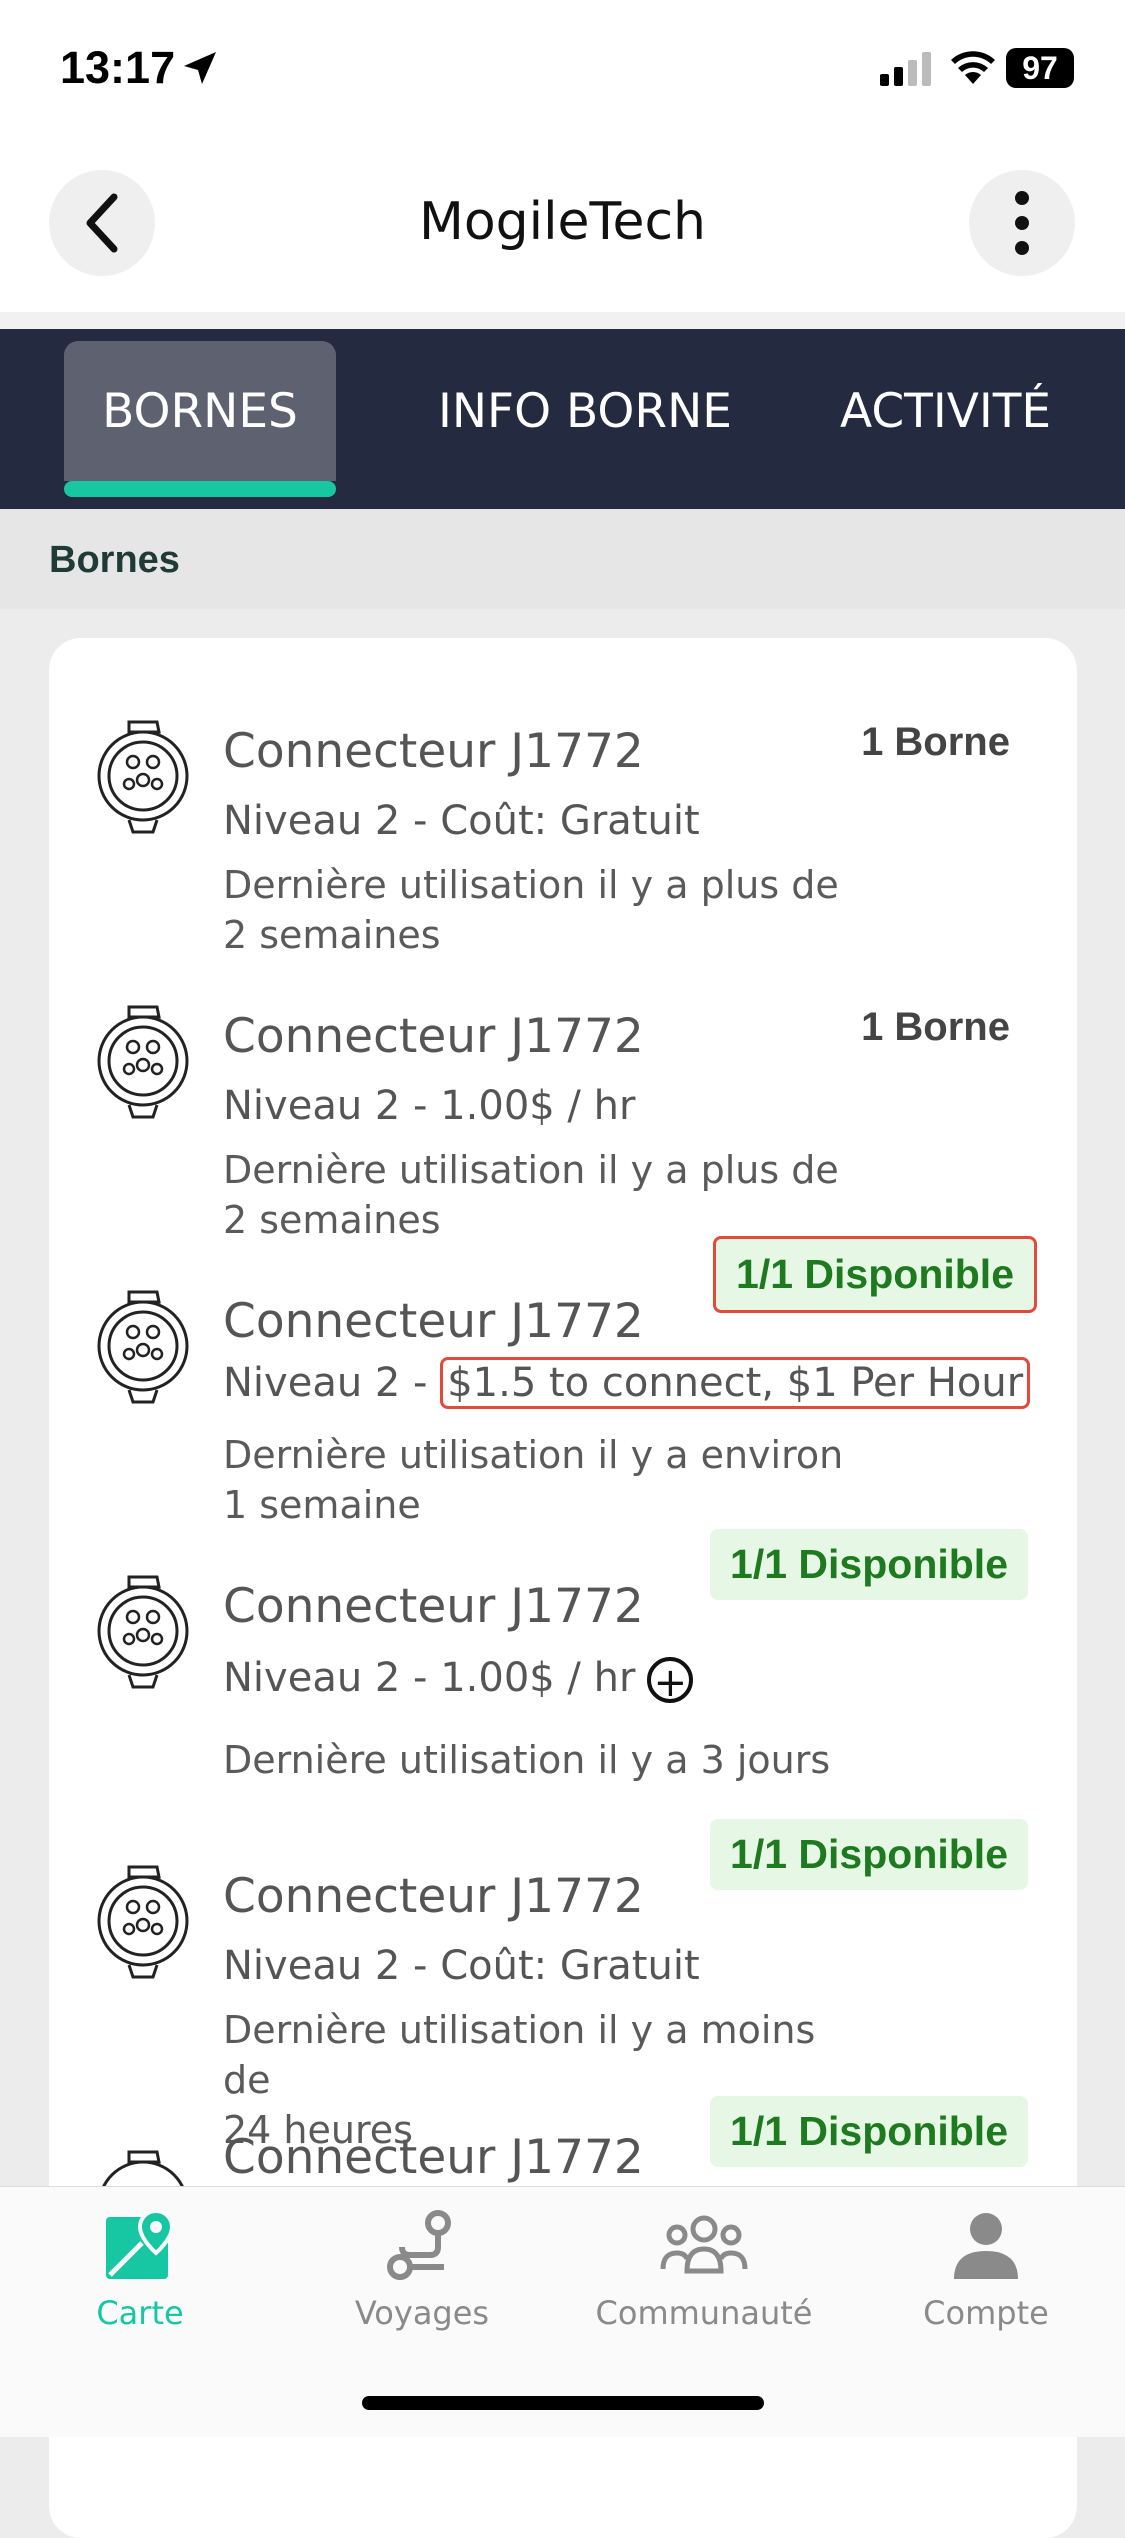 This screenshot has width=1125, height=2538. I want to click on last-used-line: Dernière utilisation il y a environ, so click(533, 1455).